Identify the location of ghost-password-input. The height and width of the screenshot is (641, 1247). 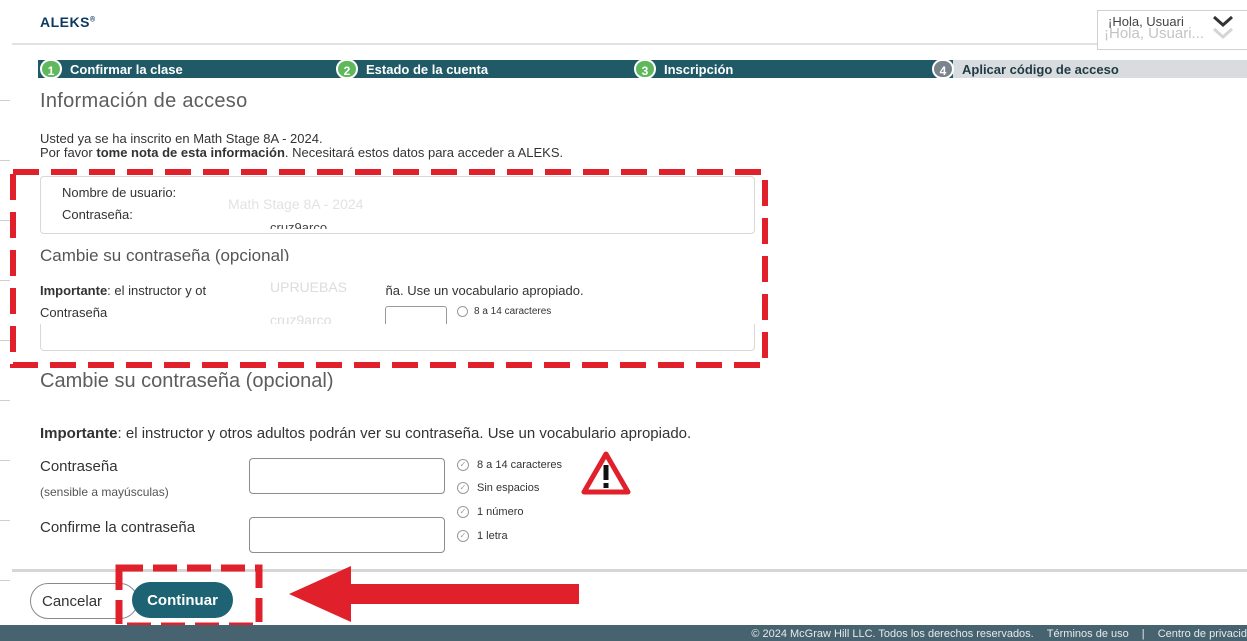
(416, 316).